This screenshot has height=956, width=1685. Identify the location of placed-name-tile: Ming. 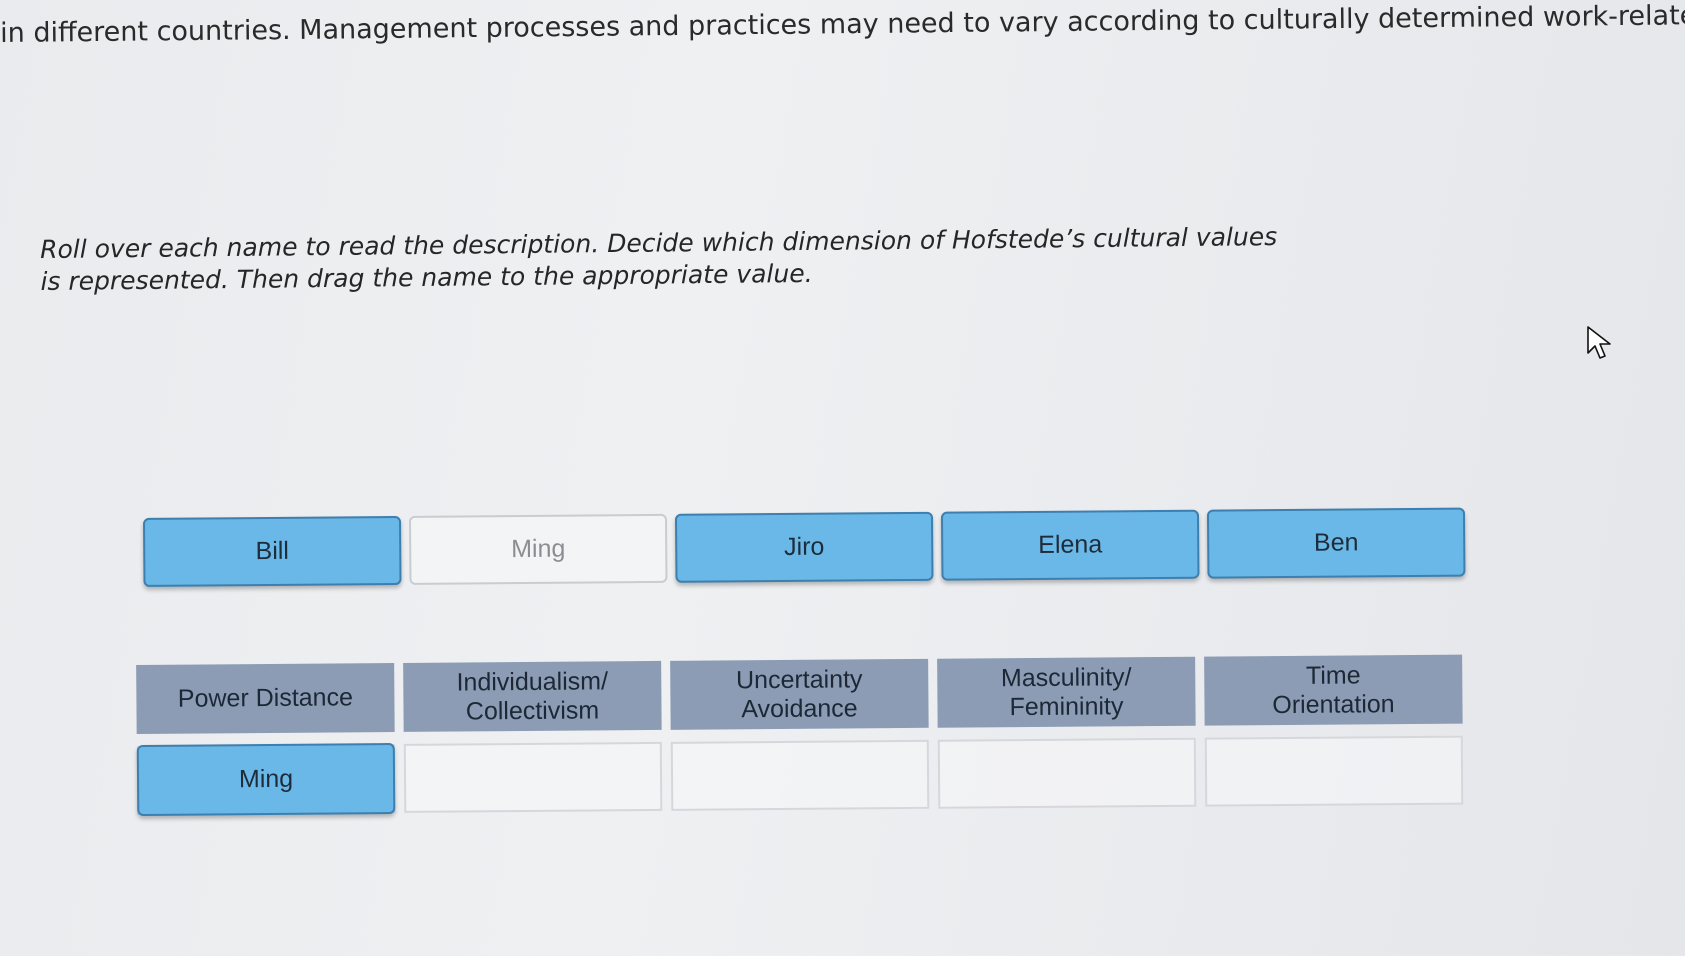
(266, 780).